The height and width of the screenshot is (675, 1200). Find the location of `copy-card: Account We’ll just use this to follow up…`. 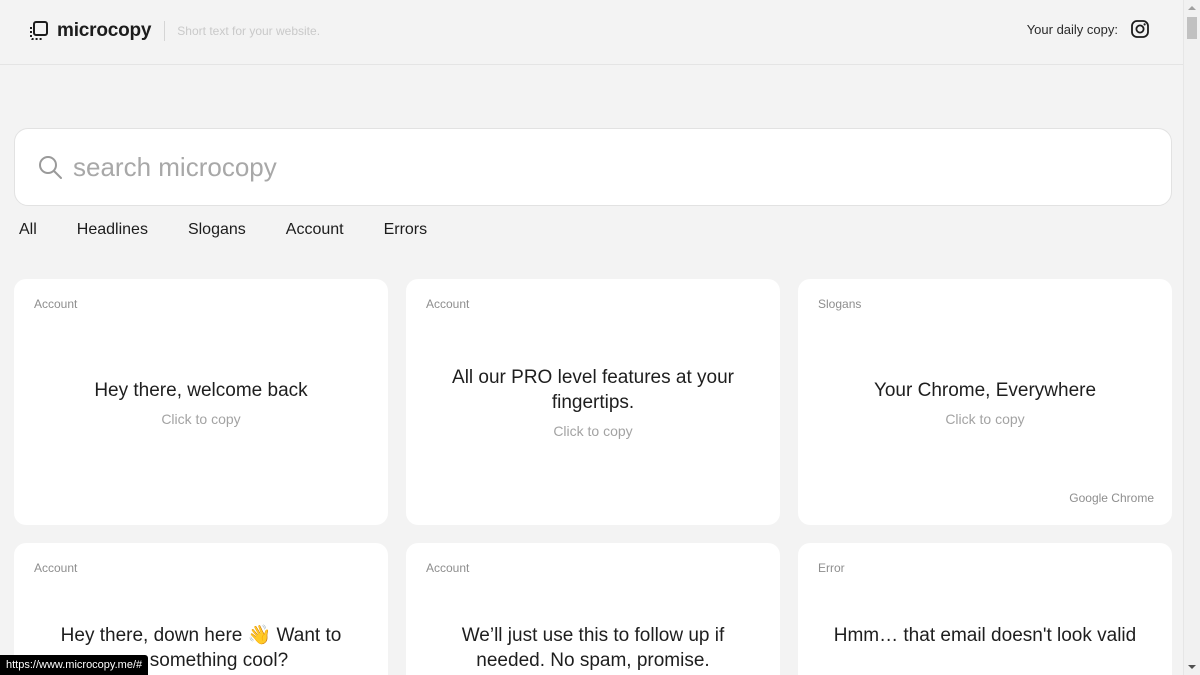

copy-card: Account We’ll just use this to follow up… is located at coordinates (593, 609).